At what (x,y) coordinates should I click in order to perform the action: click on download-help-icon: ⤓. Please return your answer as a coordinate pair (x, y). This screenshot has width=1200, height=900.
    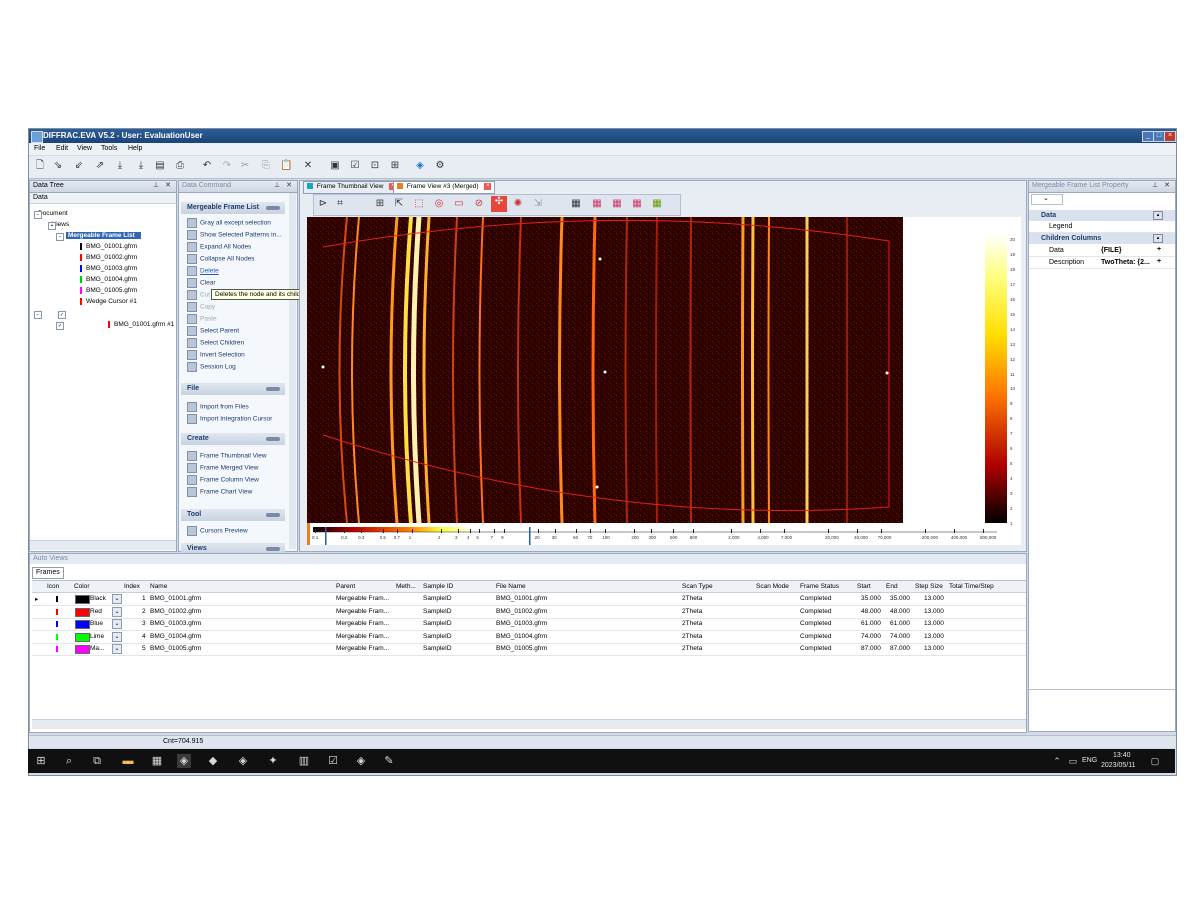
    Looking at the image, I should click on (141, 166).